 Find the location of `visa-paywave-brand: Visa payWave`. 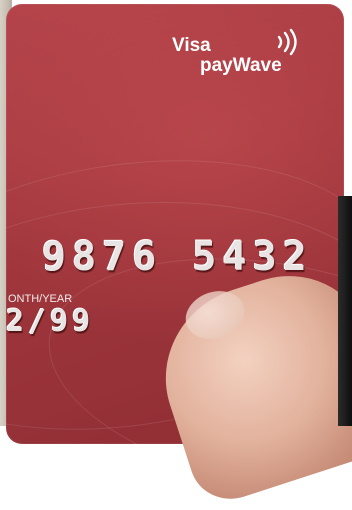

visa-paywave-brand: Visa payWave is located at coordinates (227, 56).